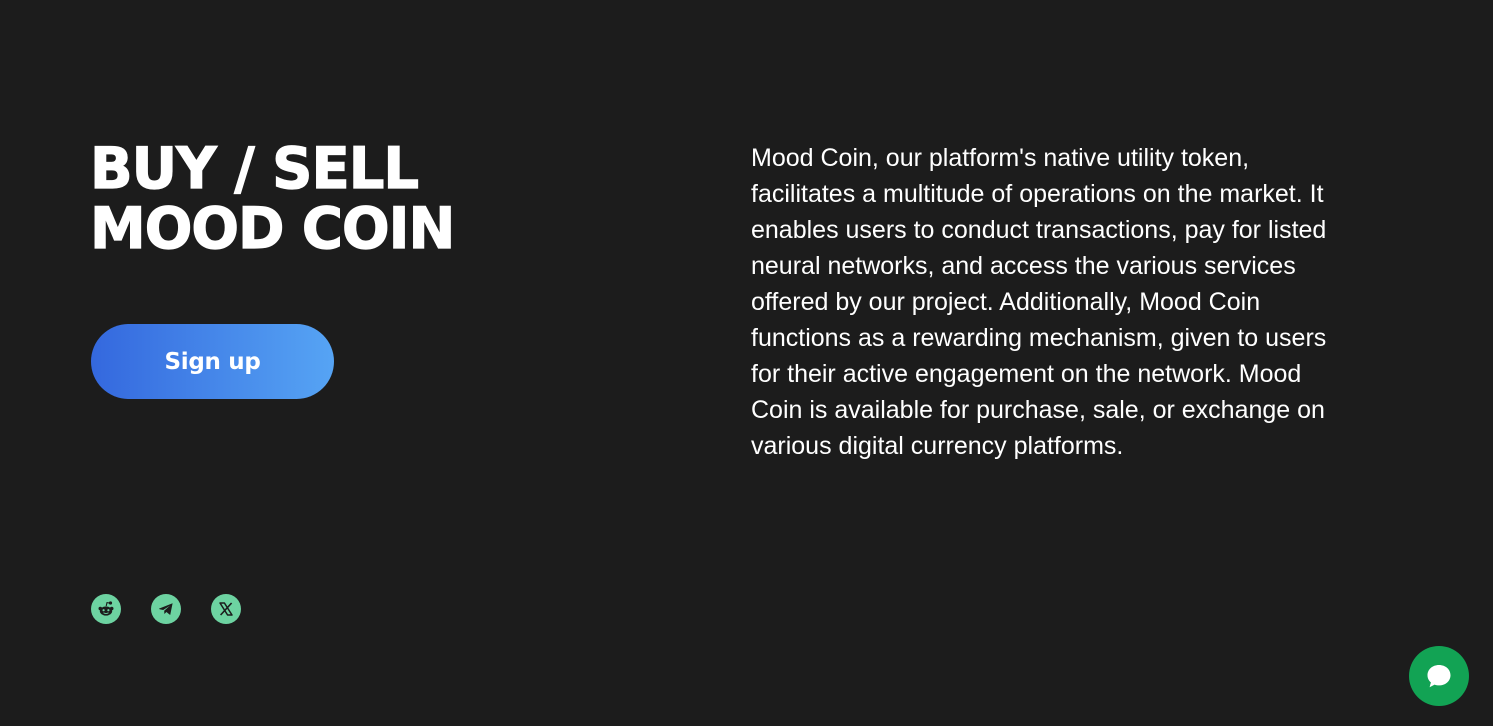 The image size is (1493, 726). I want to click on sign-up-button: Sign up, so click(212, 361).